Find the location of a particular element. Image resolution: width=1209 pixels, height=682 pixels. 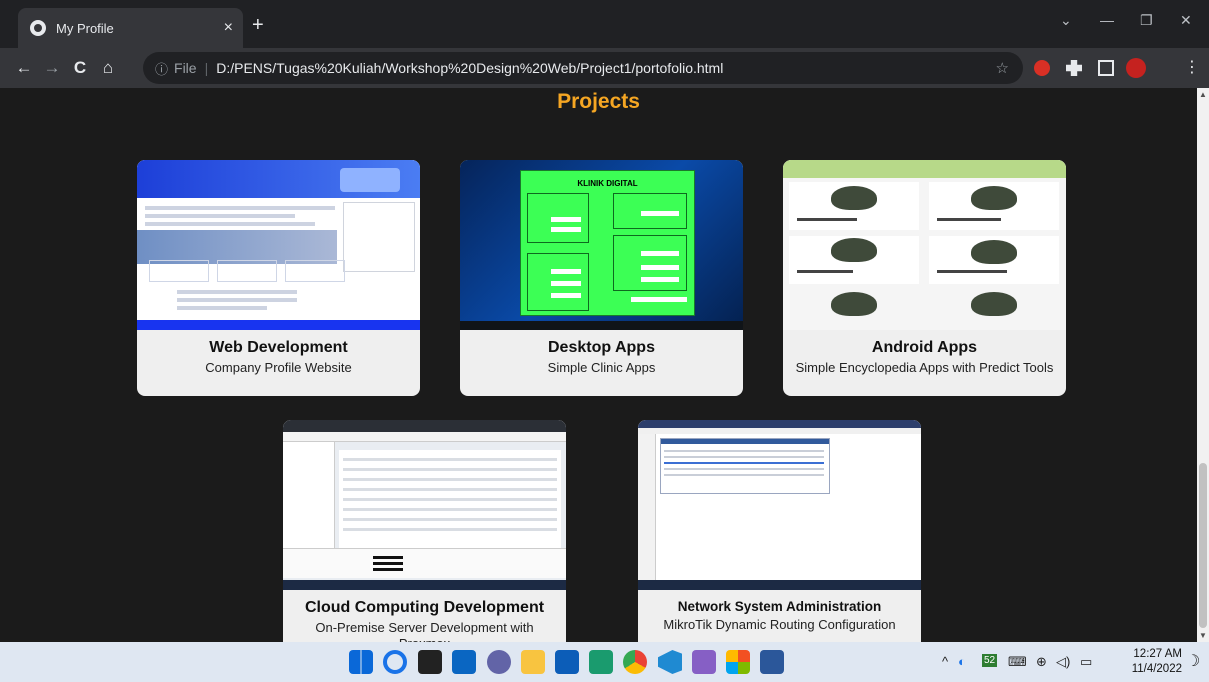

project-title: Web Development is located at coordinates (278, 347).